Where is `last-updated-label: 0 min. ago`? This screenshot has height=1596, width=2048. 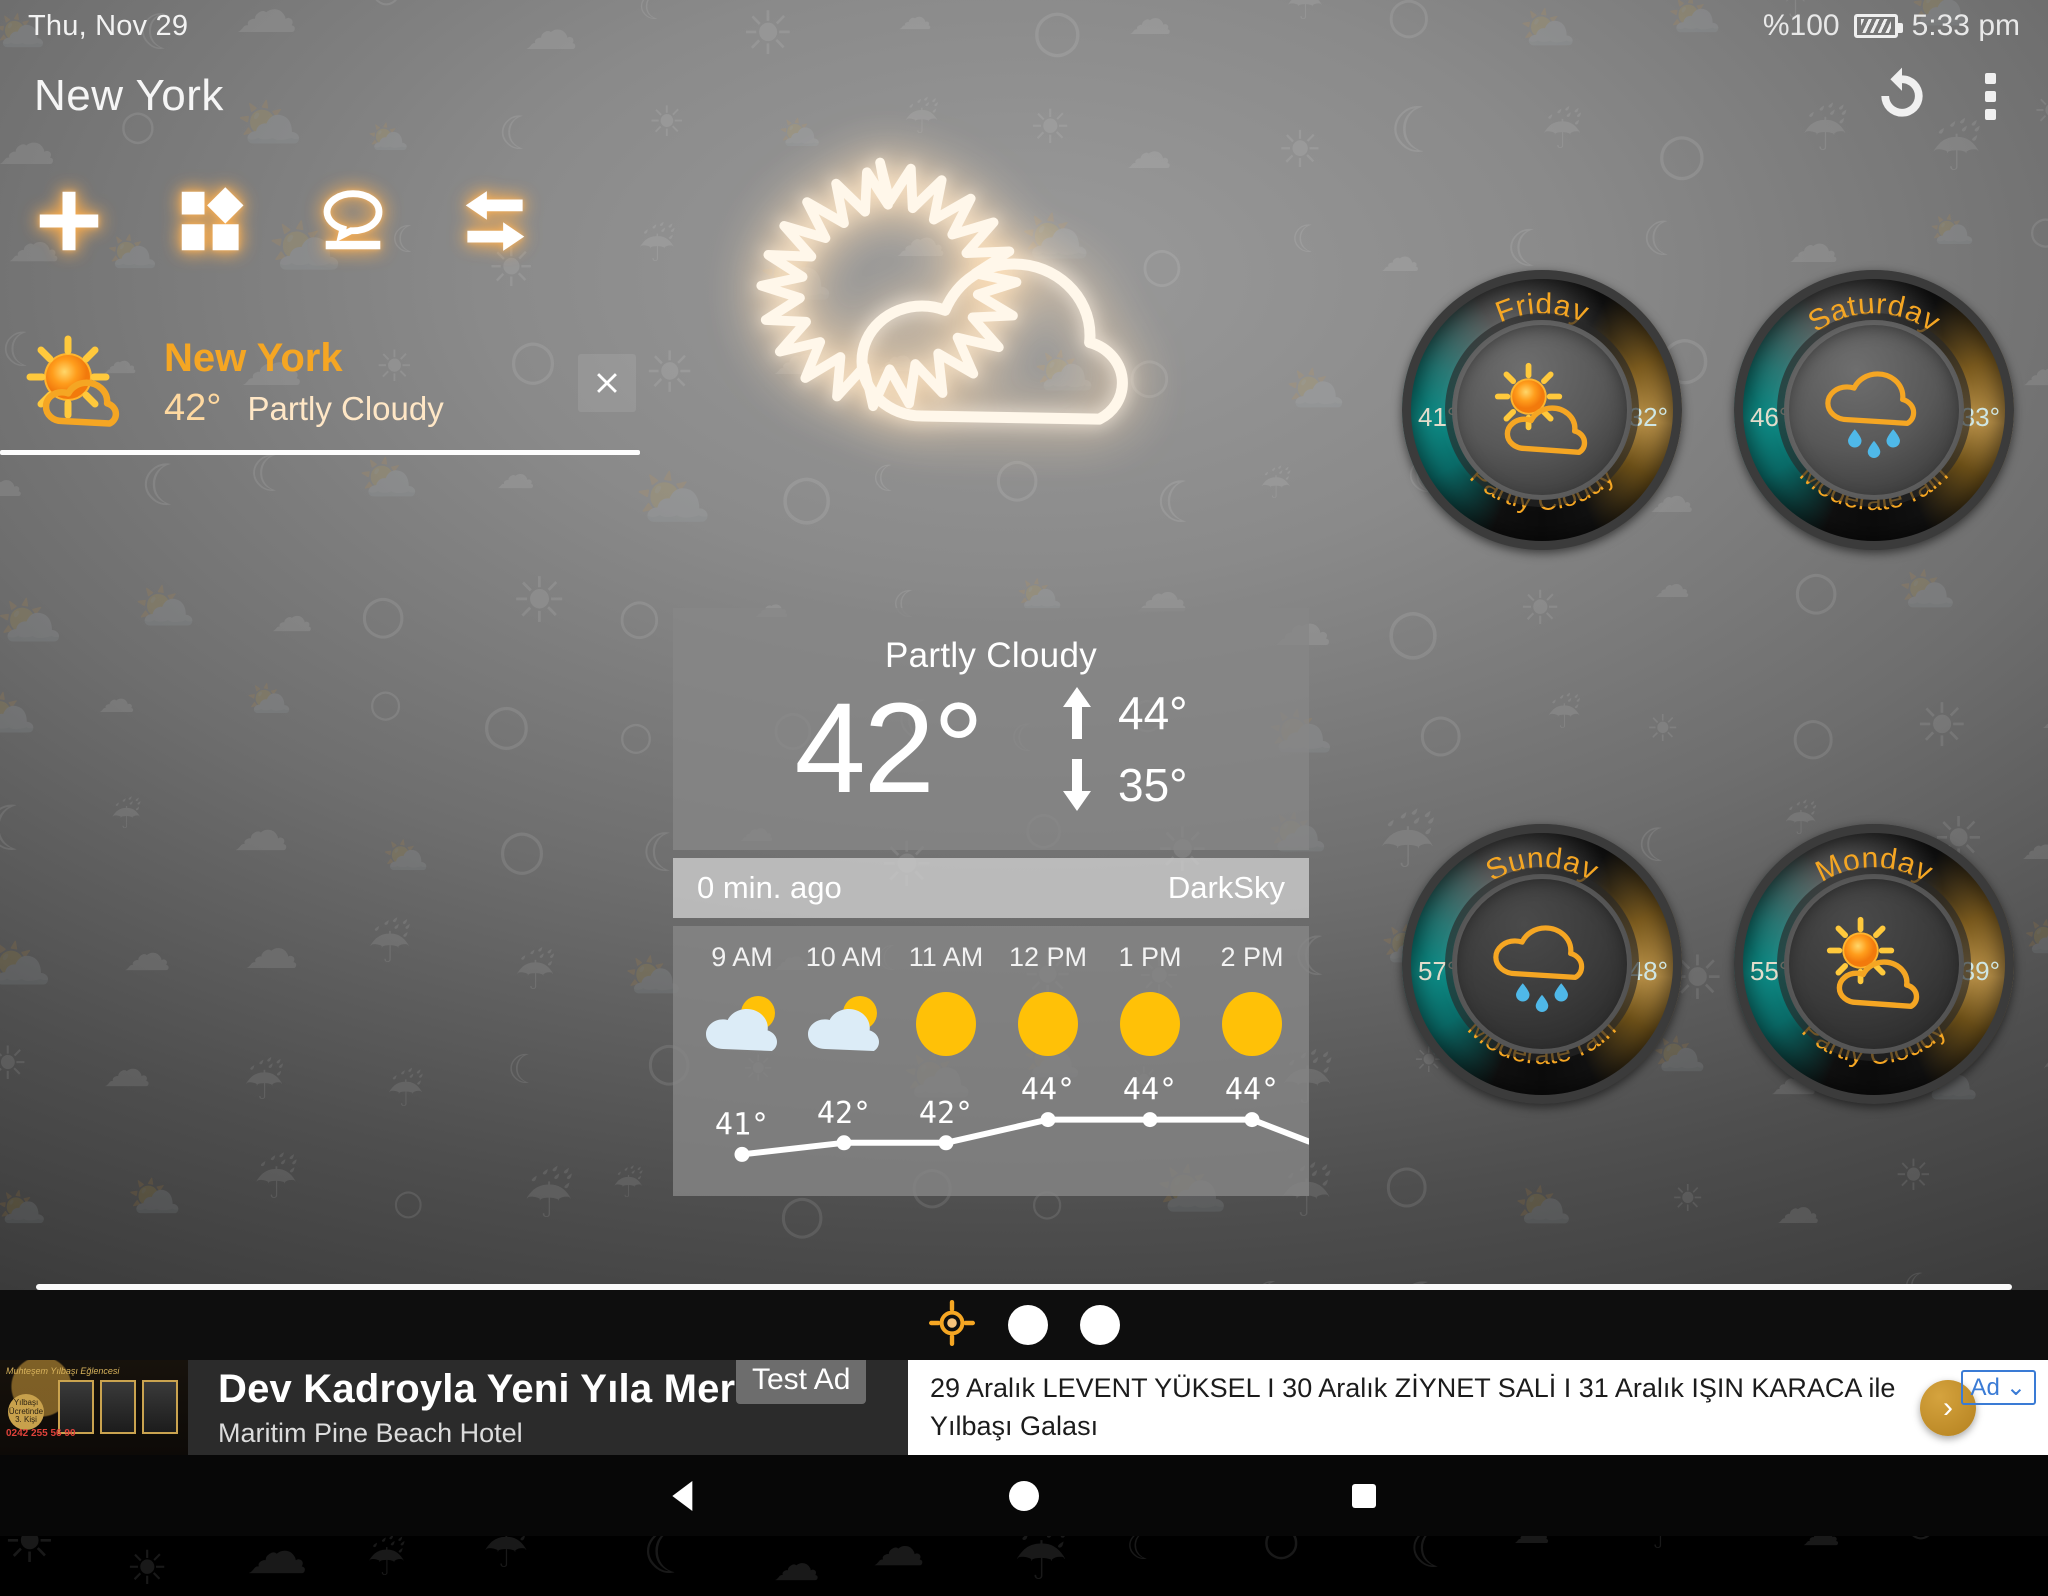
last-updated-label: 0 min. ago is located at coordinates (769, 888).